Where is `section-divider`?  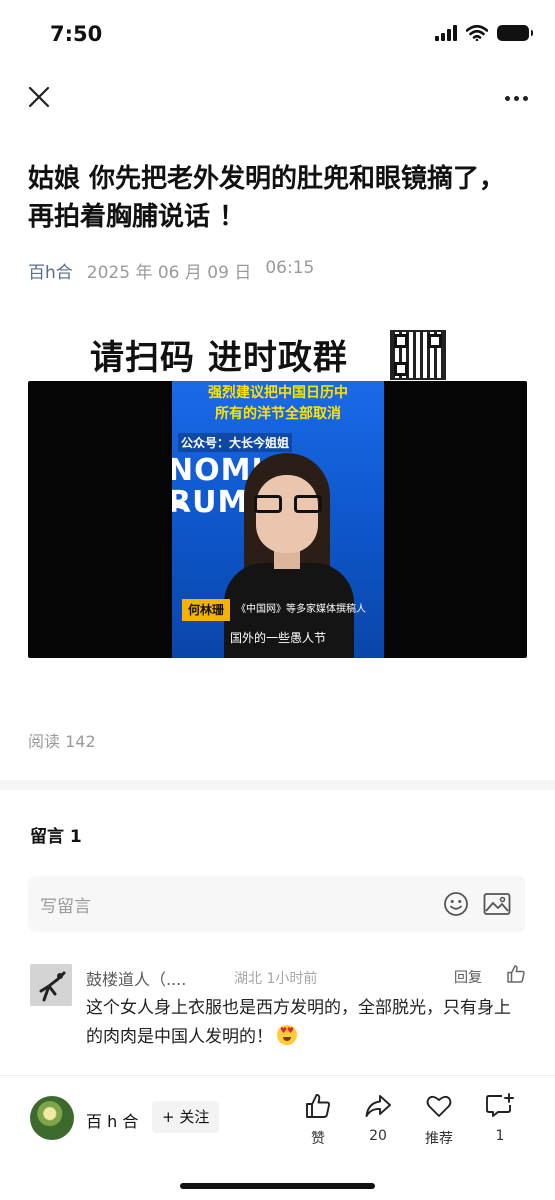
section-divider is located at coordinates (277, 785).